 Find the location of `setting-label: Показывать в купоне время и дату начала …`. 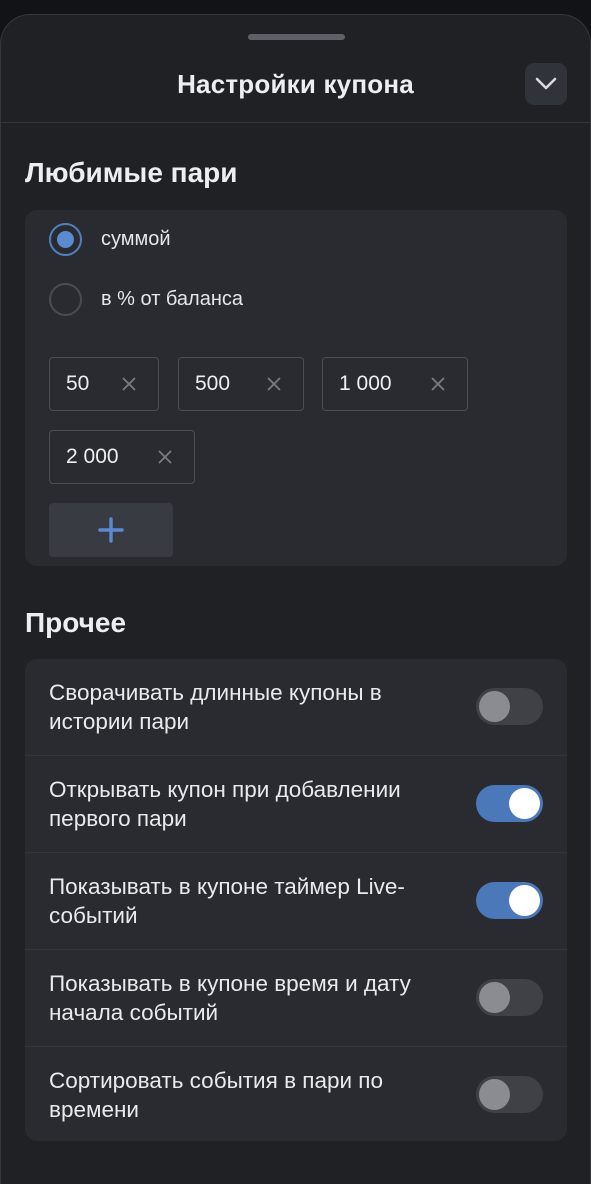

setting-label: Показывать в купоне время и дату начала … is located at coordinates (230, 998).